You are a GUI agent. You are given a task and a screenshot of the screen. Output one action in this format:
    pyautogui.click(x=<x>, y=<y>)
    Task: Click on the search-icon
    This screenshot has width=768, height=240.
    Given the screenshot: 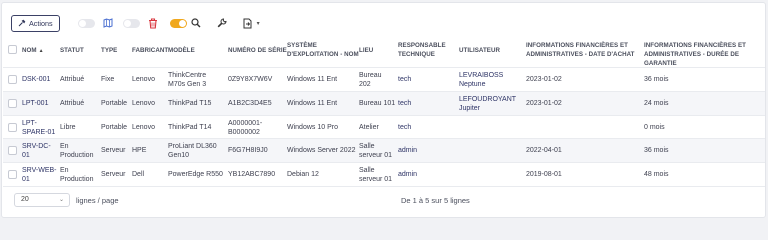 What is the action you would take?
    pyautogui.click(x=196, y=23)
    